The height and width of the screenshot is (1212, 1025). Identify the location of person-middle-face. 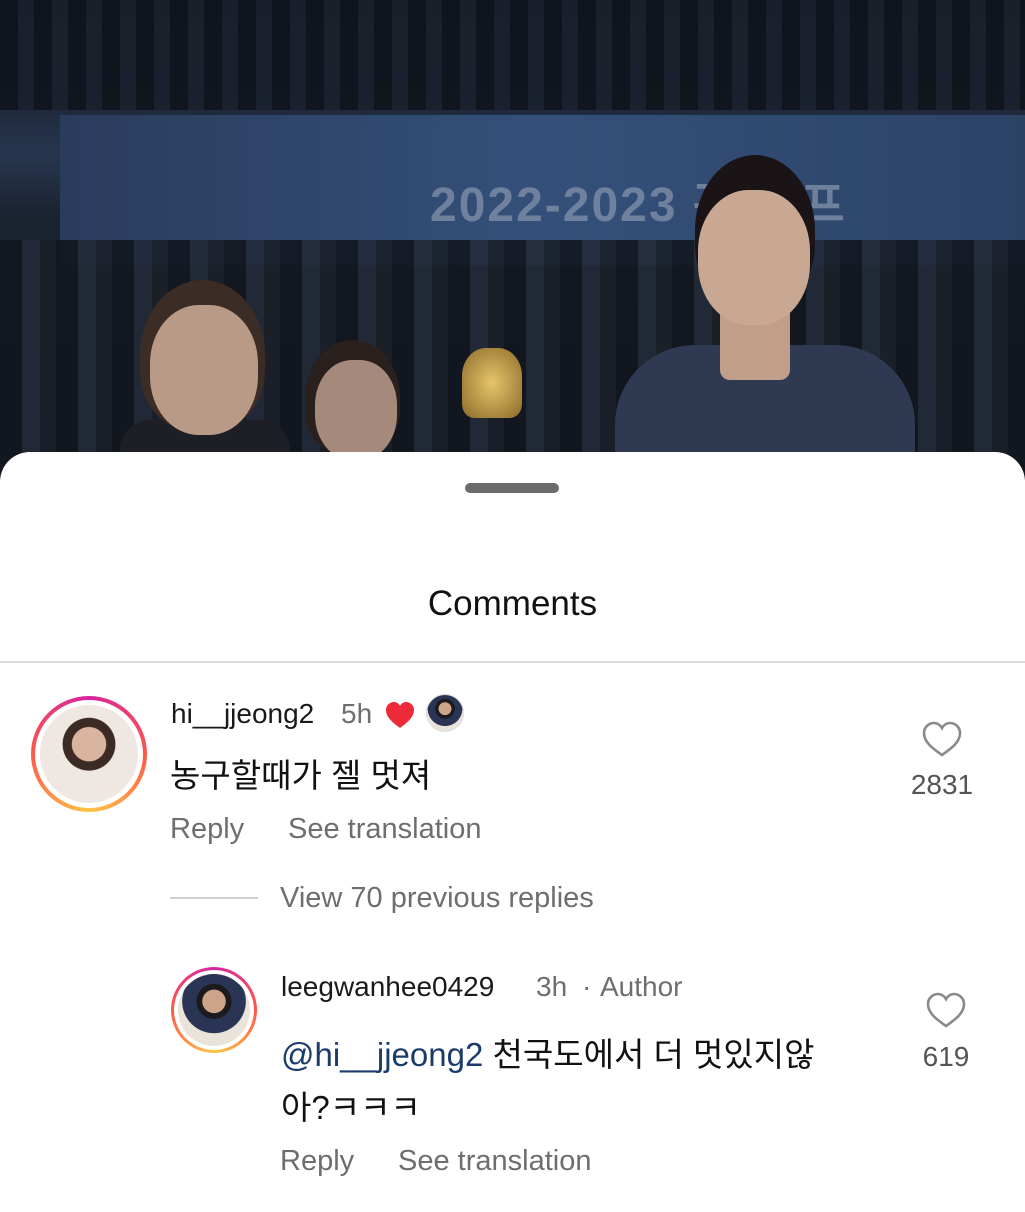
(356, 410).